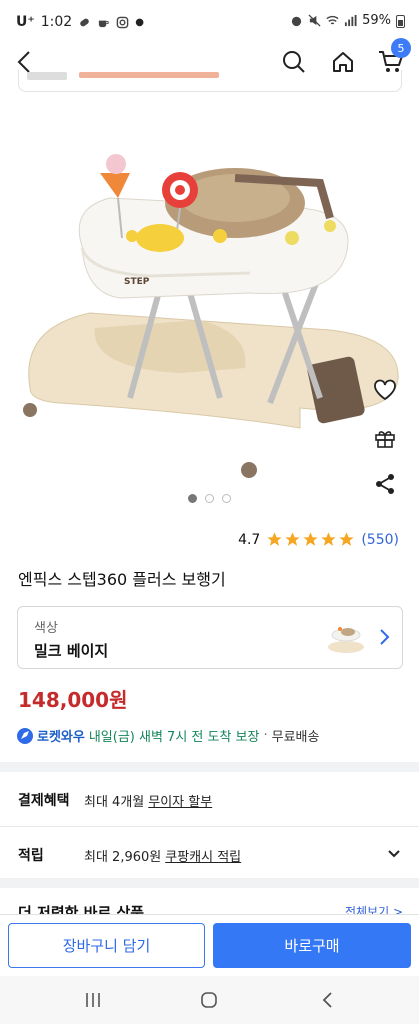 Image resolution: width=419 pixels, height=1024 pixels. What do you see at coordinates (209, 902) in the screenshot?
I see `cheaper-products-section: 더 저렴한 바로 상품 전체보기 >` at bounding box center [209, 902].